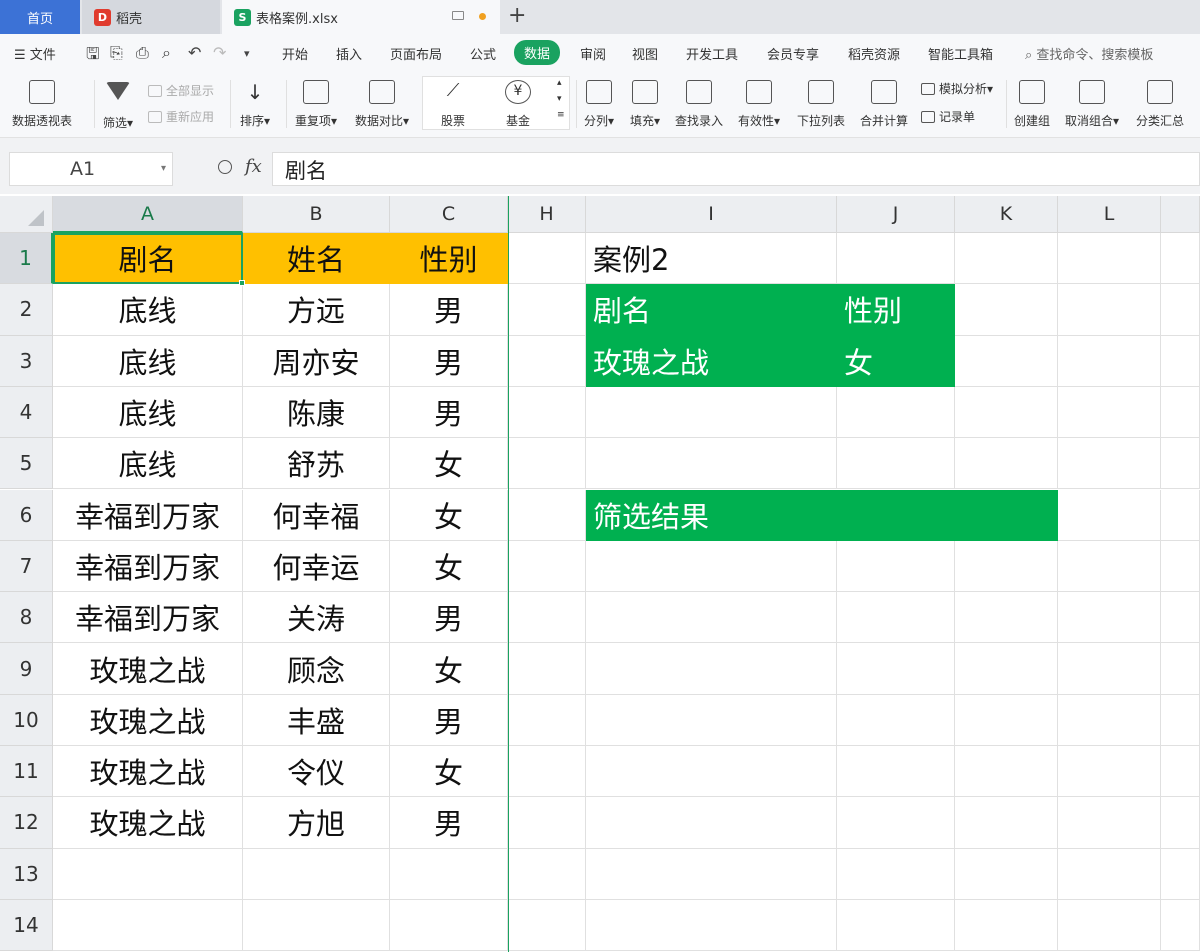  What do you see at coordinates (896, 361) in the screenshot?
I see `criteria-value-cell: 女` at bounding box center [896, 361].